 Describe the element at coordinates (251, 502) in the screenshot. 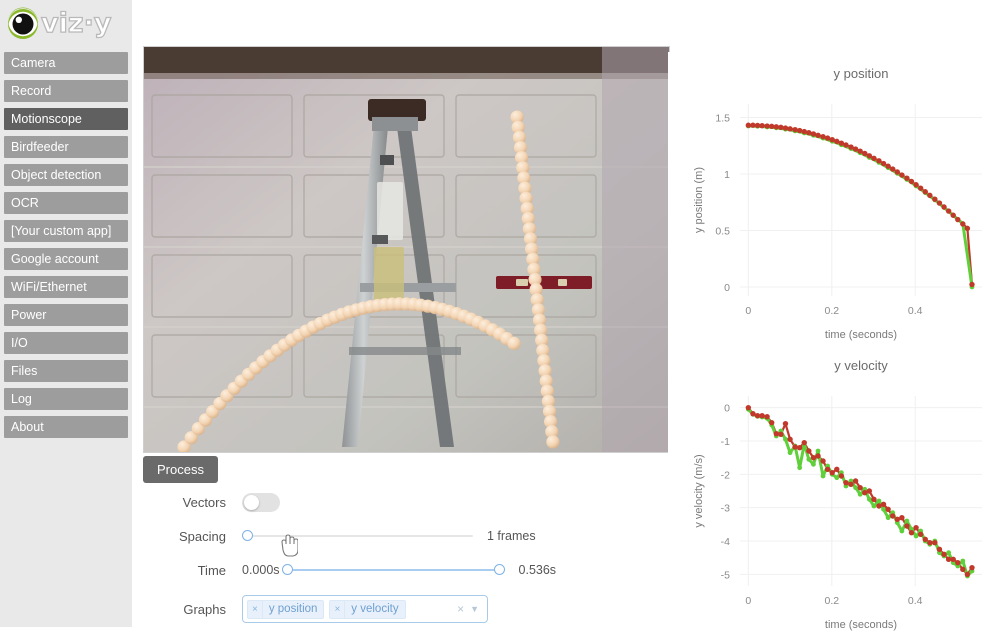

I see `vectors-toggle-knob` at that location.